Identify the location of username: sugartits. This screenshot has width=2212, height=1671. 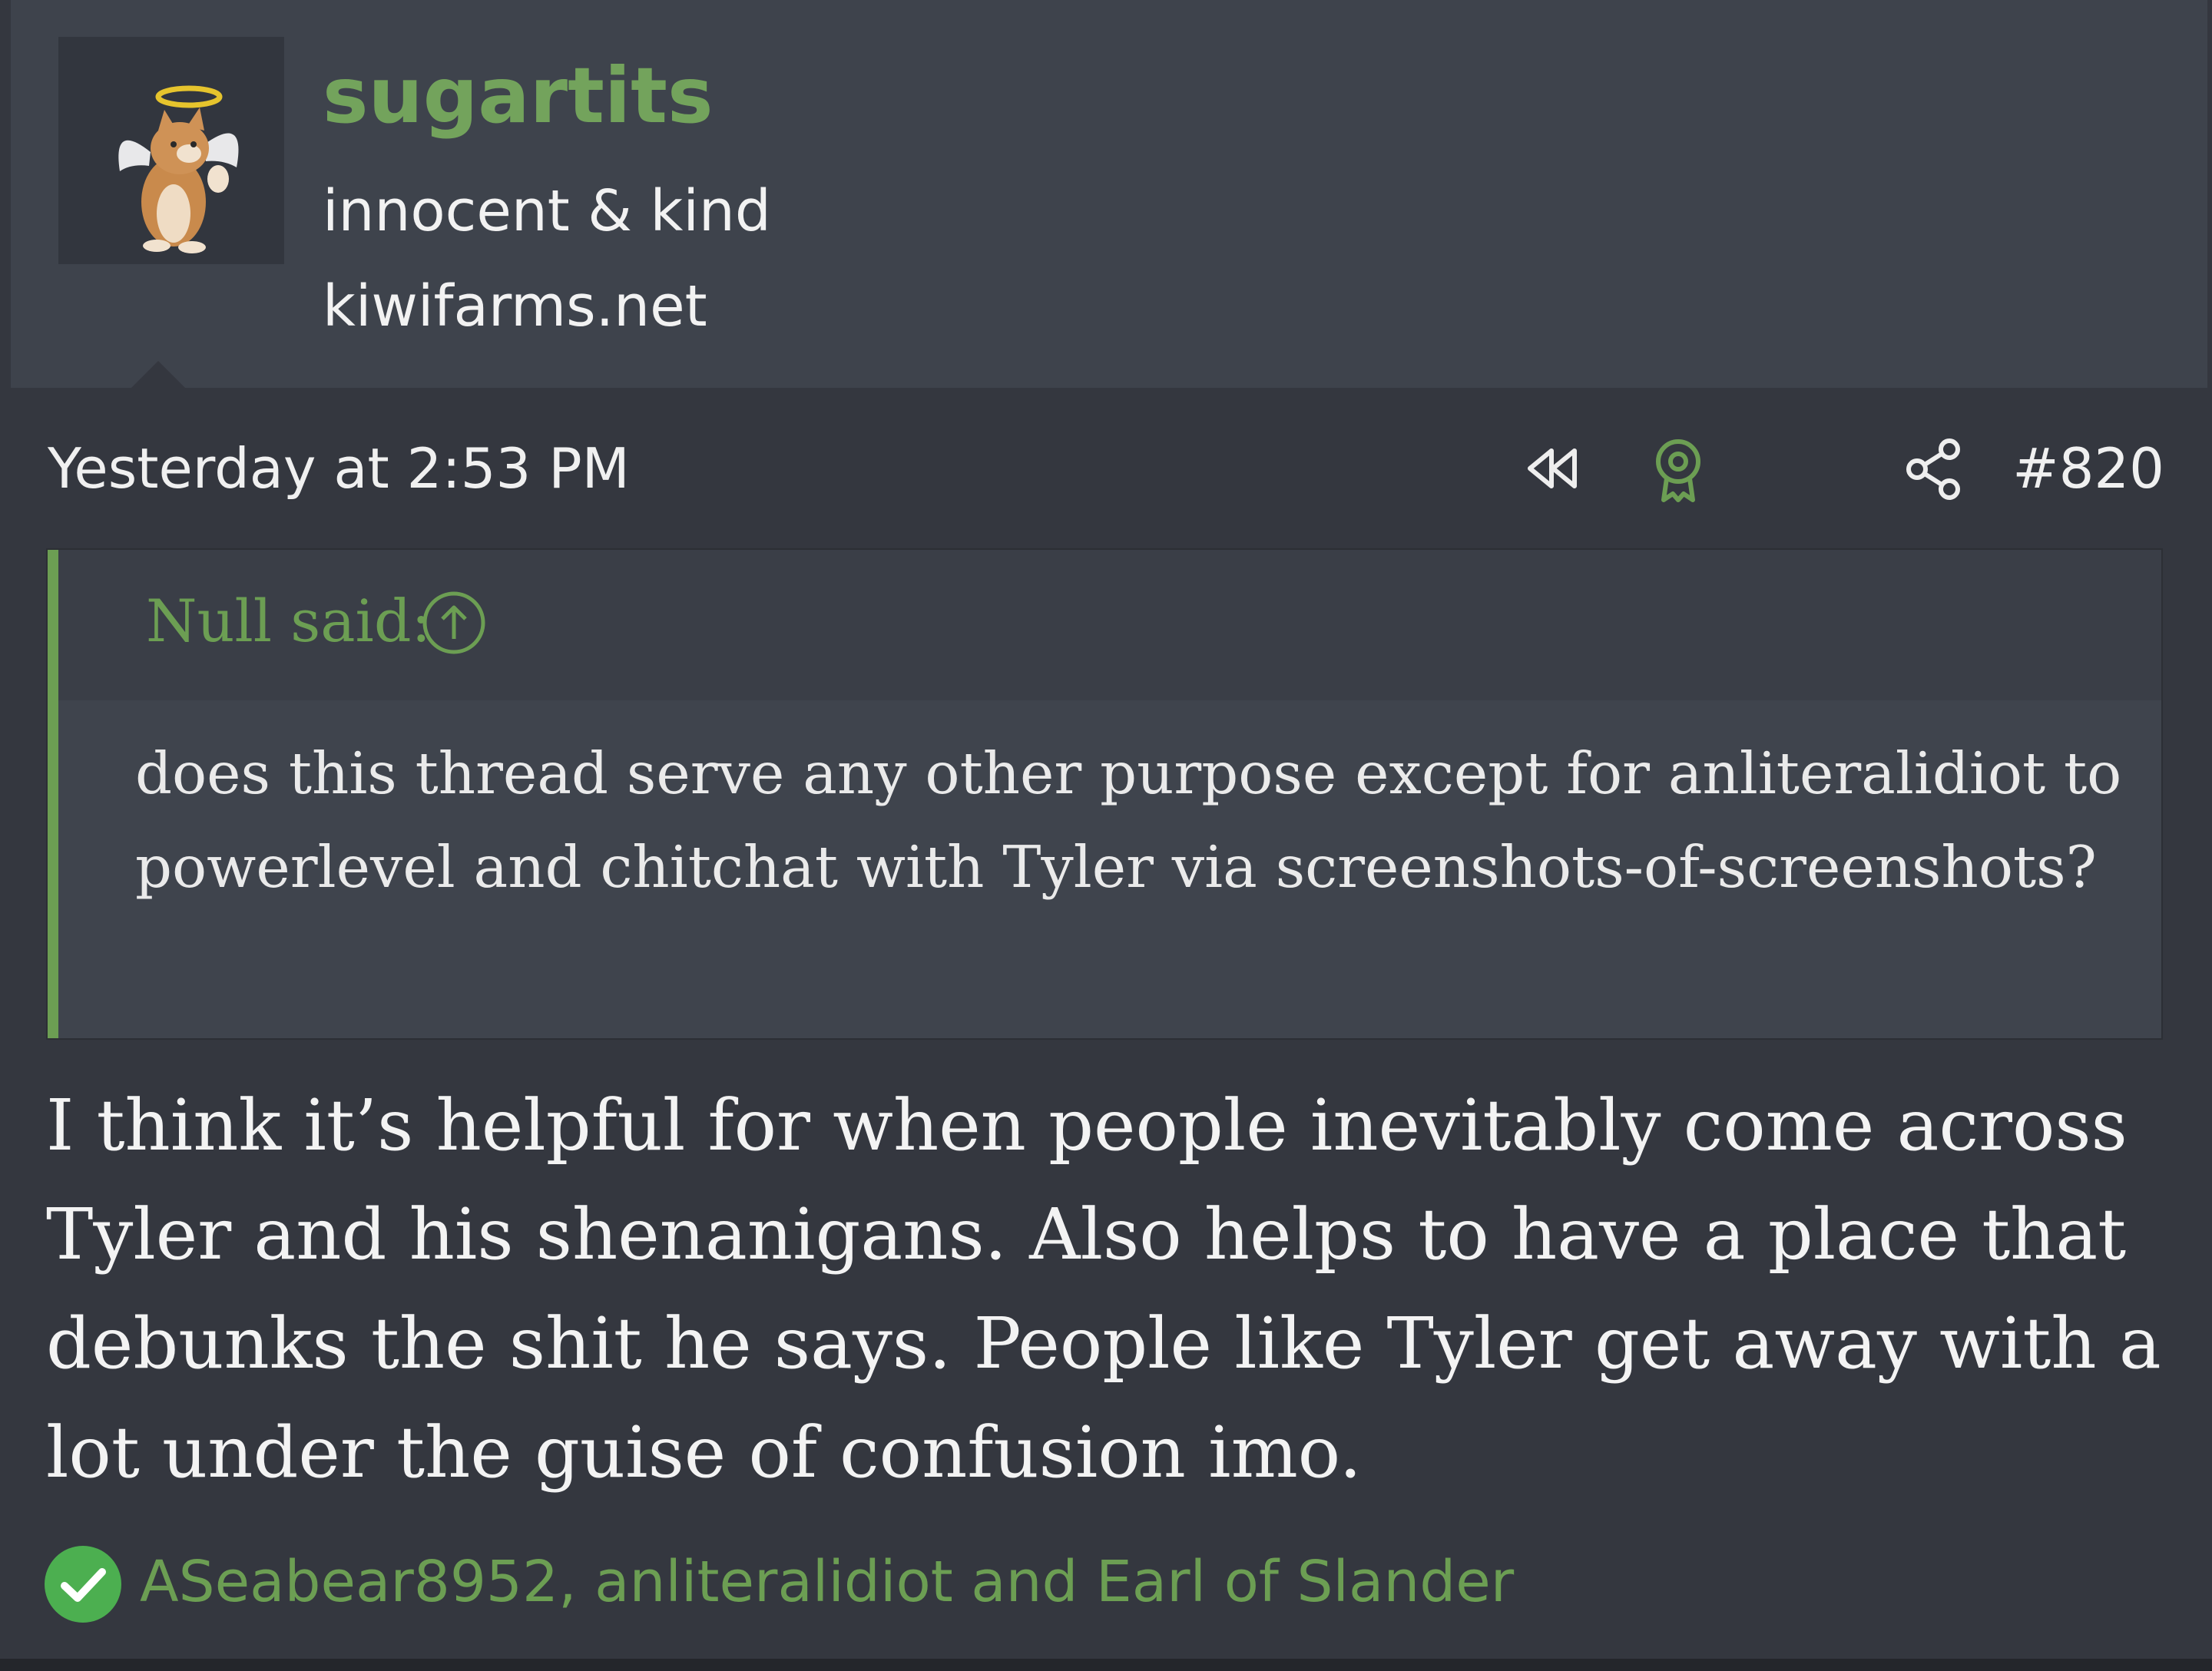
(518, 96).